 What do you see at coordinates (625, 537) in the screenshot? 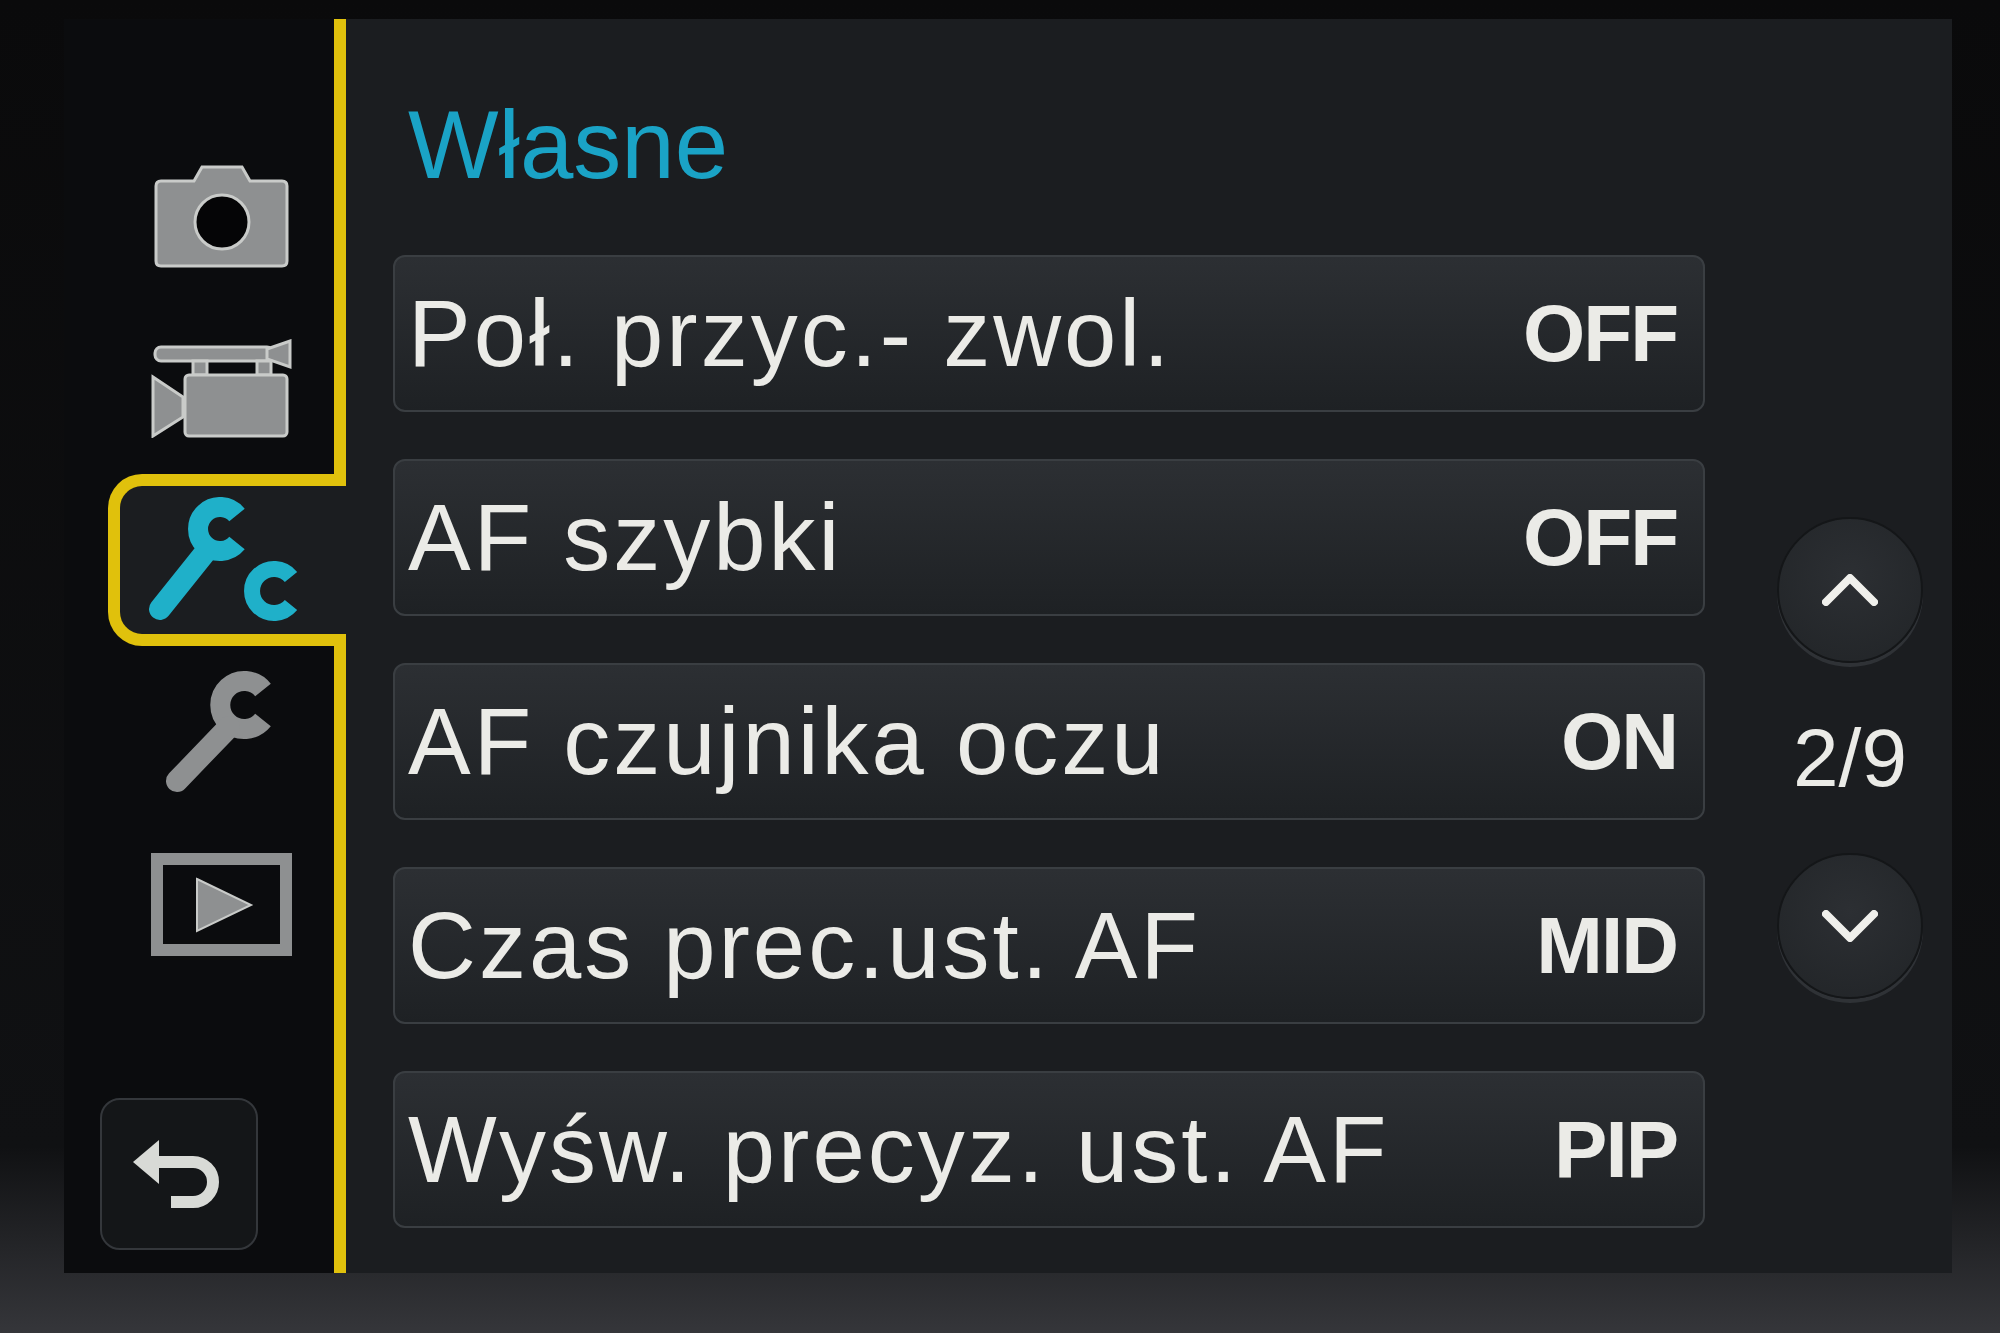
I see `setting-label: AF szybki` at bounding box center [625, 537].